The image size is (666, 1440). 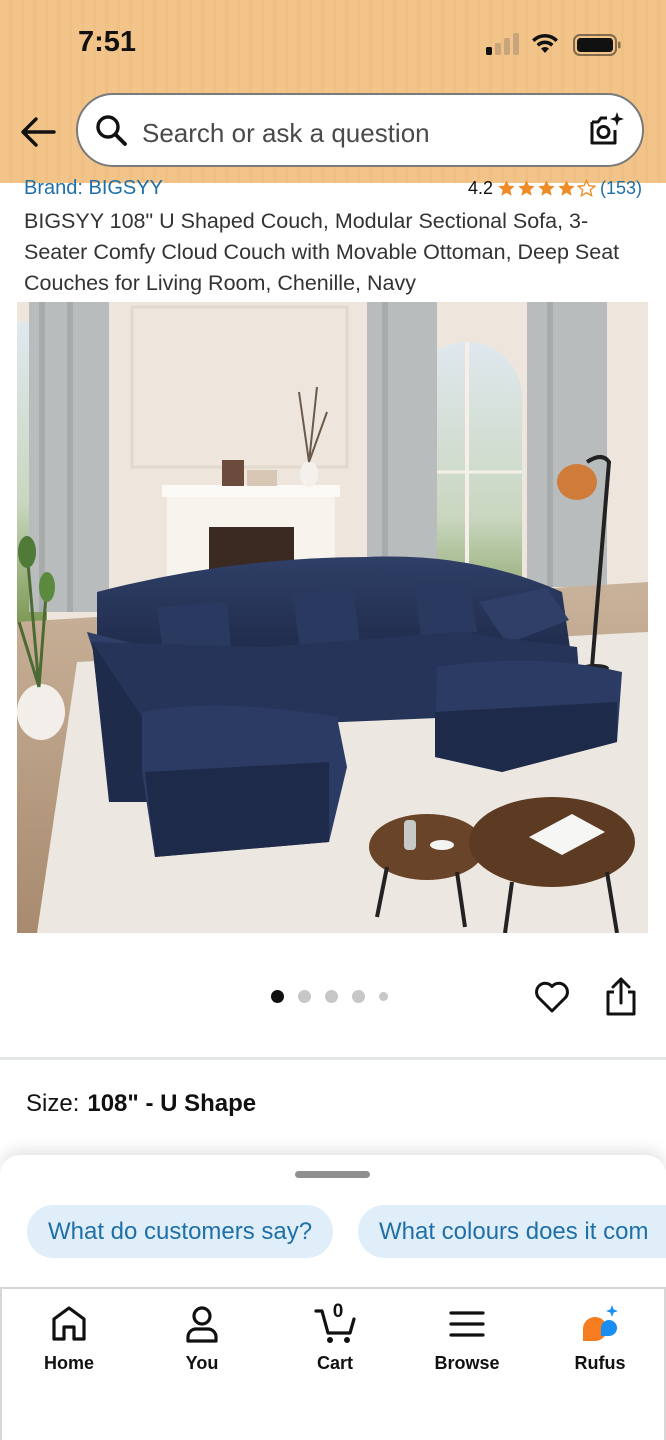 What do you see at coordinates (606, 130) in the screenshot?
I see `camera-search-icon` at bounding box center [606, 130].